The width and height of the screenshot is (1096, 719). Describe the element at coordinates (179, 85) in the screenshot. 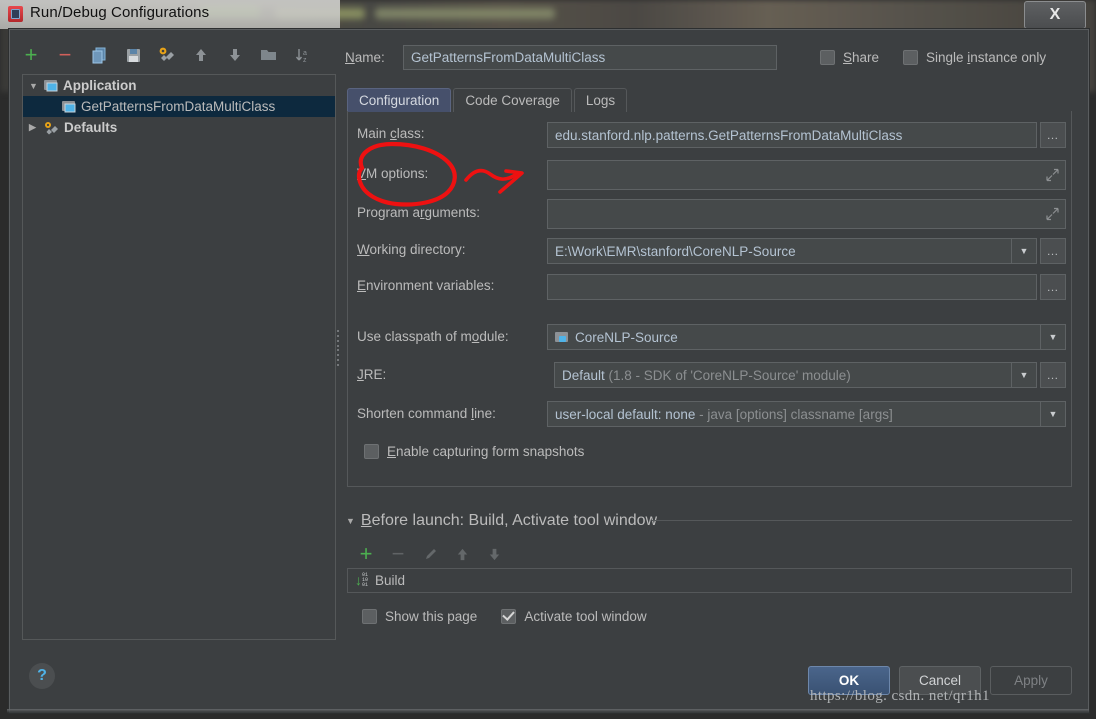

I see `tree-node-application: ▼ Application` at that location.